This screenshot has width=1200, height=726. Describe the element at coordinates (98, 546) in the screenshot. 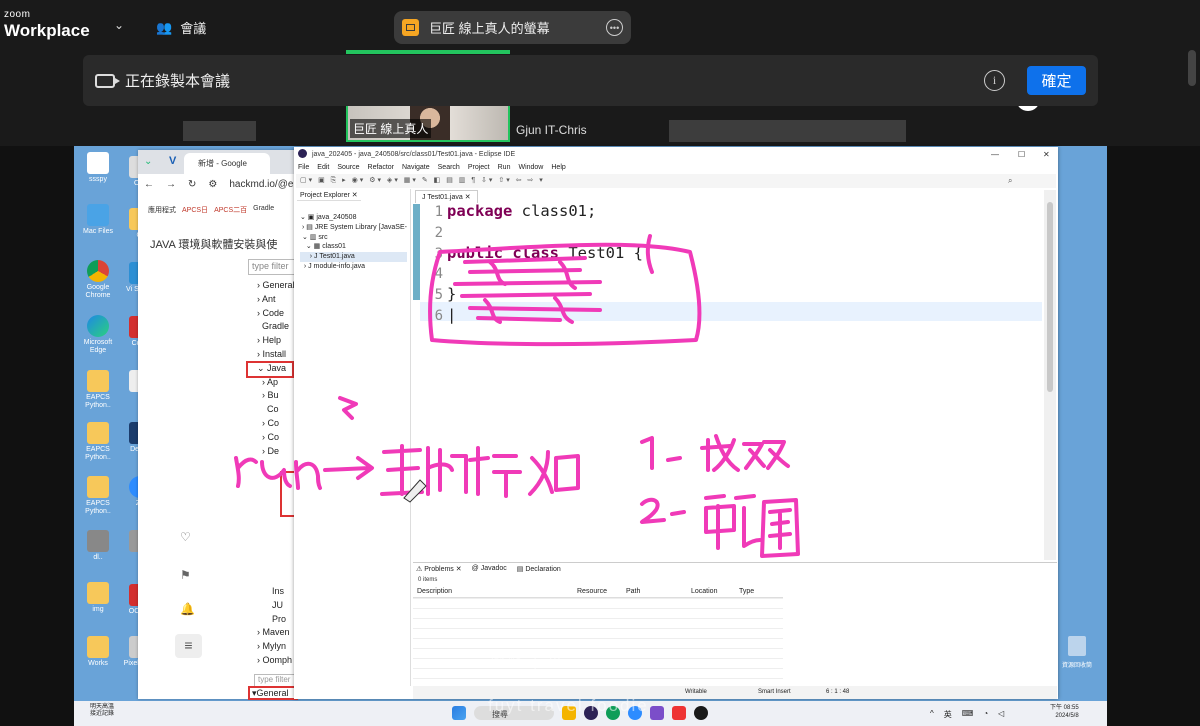

I see `desktop-icon: dl..` at that location.